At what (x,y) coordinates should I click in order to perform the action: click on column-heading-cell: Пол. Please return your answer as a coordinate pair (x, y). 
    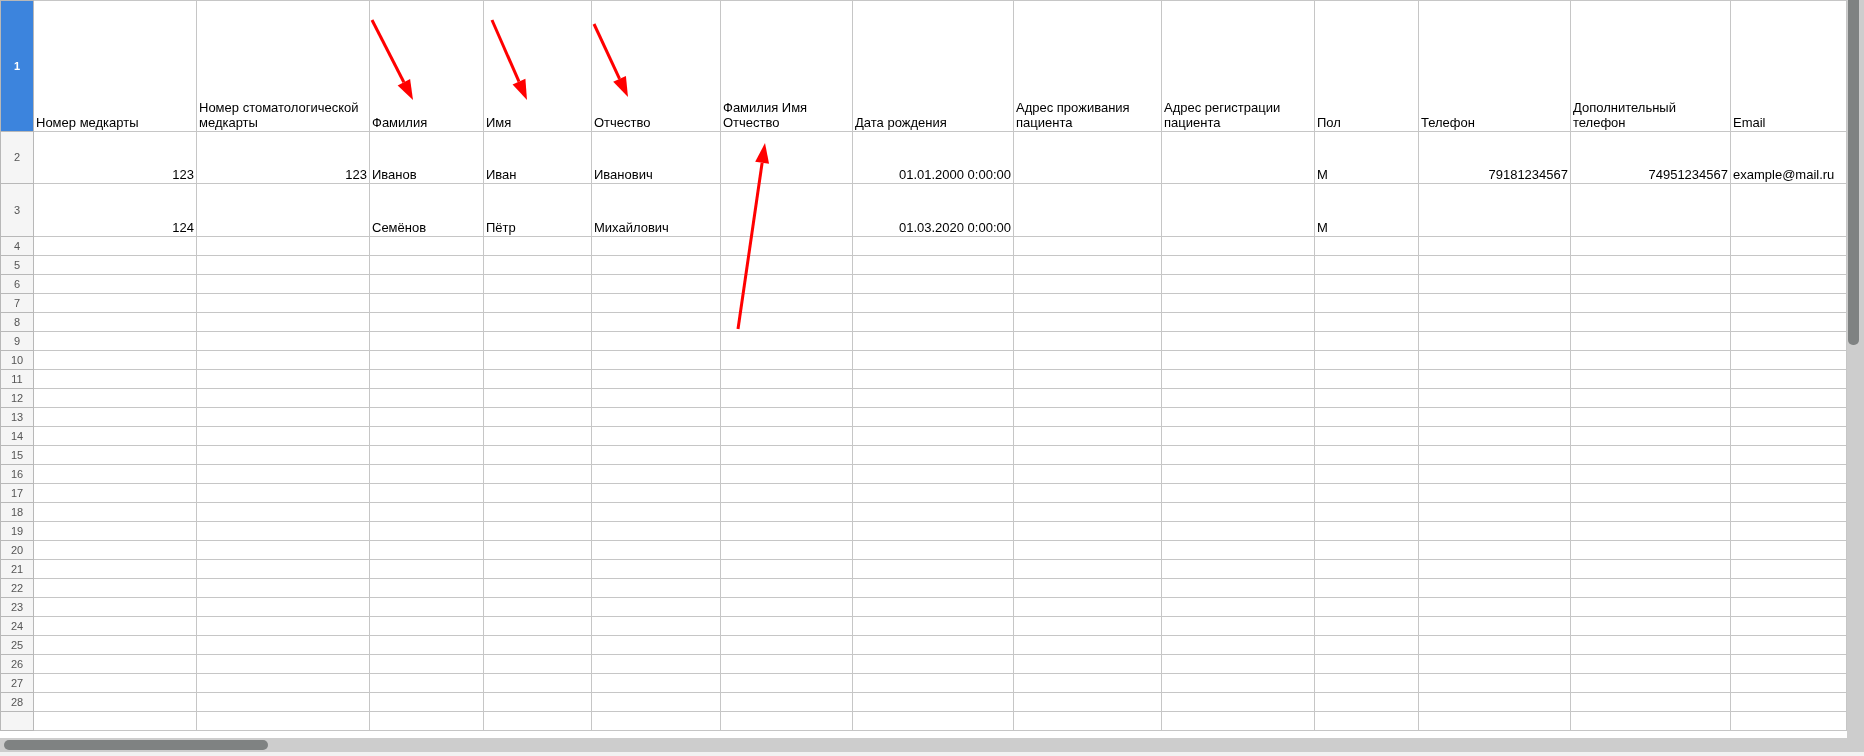
    Looking at the image, I should click on (1366, 66).